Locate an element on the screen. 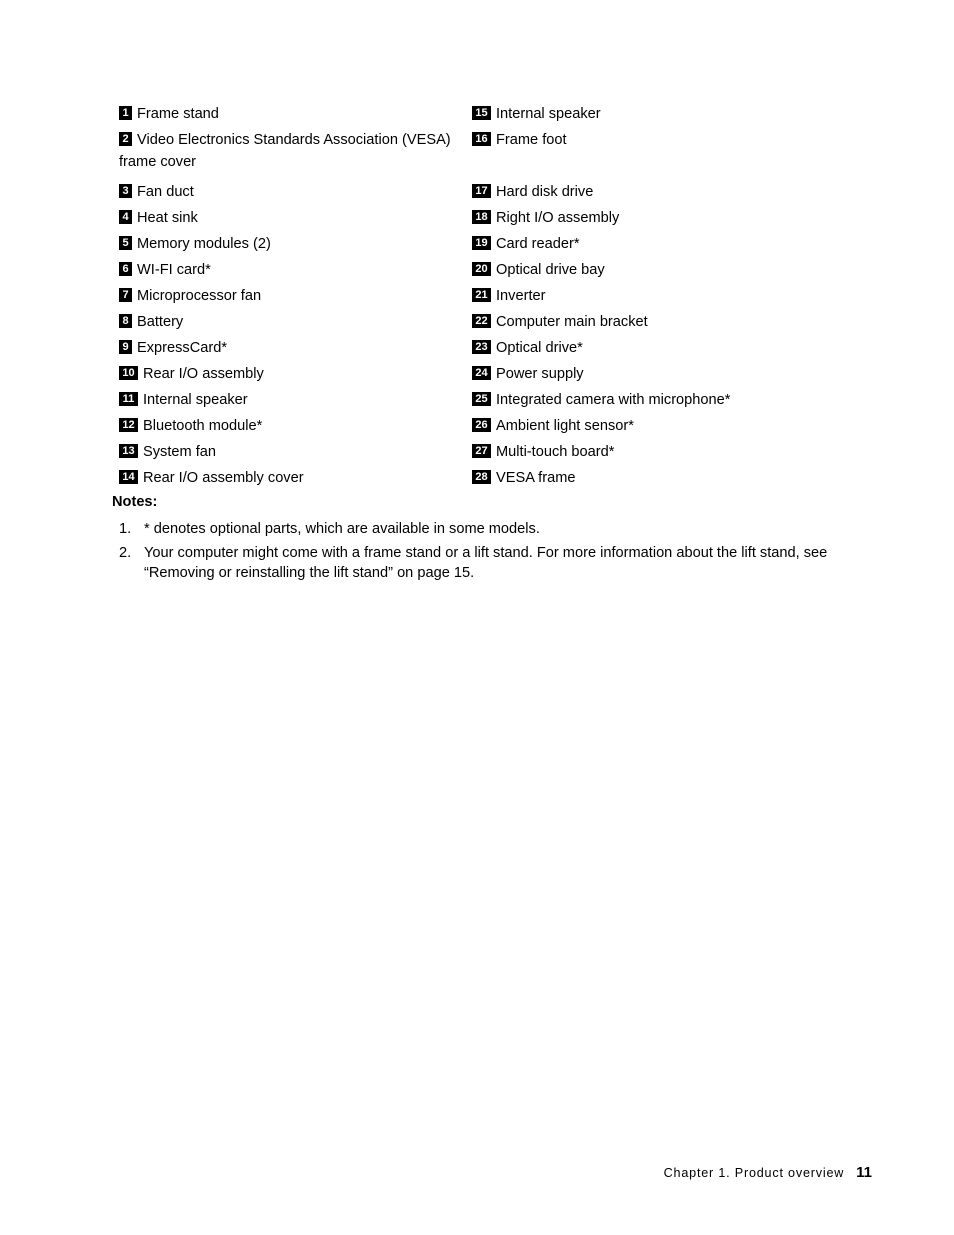  legend-item: 1 Frame stand is located at coordinates (291, 116).